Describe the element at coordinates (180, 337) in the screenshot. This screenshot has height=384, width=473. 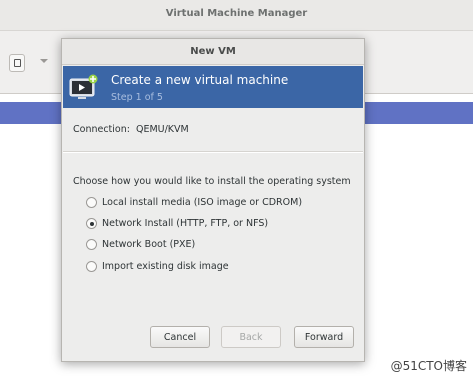
I see `cancel-button: Cancel` at that location.